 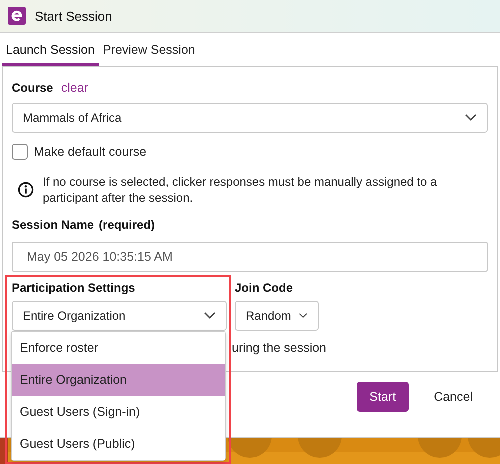 What do you see at coordinates (383, 397) in the screenshot?
I see `start-button: Start` at bounding box center [383, 397].